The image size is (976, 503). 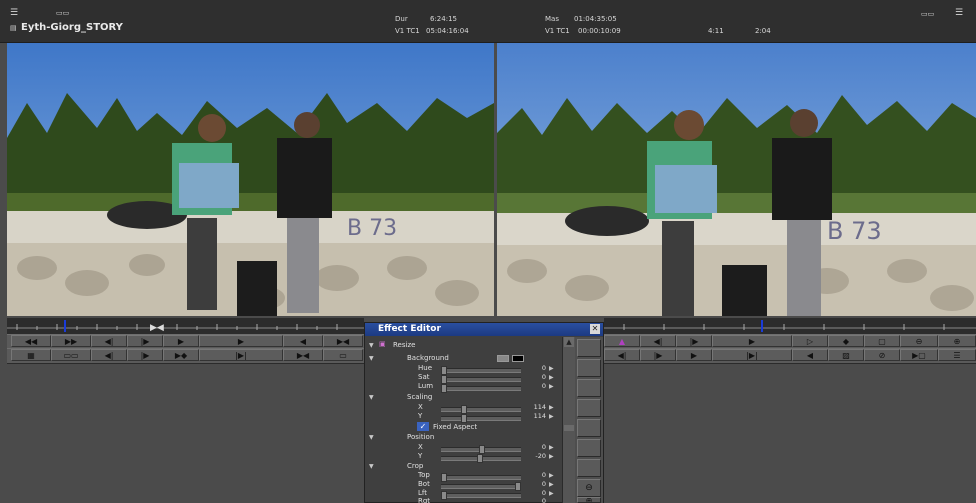 I want to click on background-swatch-light, so click(x=503, y=358).